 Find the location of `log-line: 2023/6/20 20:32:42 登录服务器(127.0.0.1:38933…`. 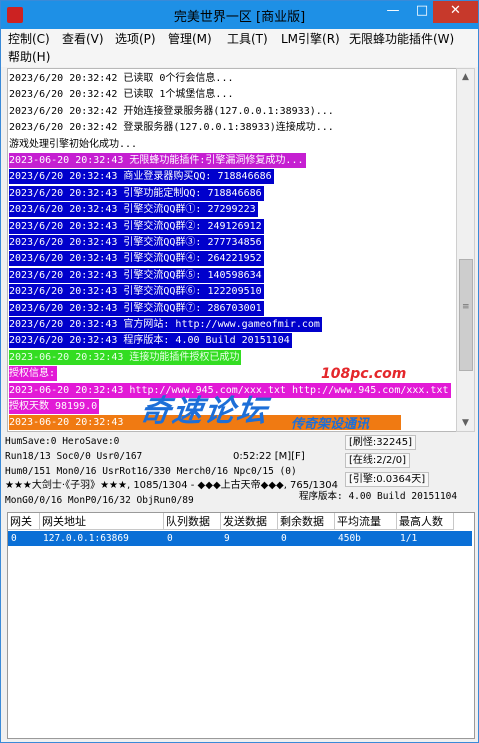

log-line: 2023/6/20 20:32:42 登录服务器(127.0.0.1:38933… is located at coordinates (171, 128).